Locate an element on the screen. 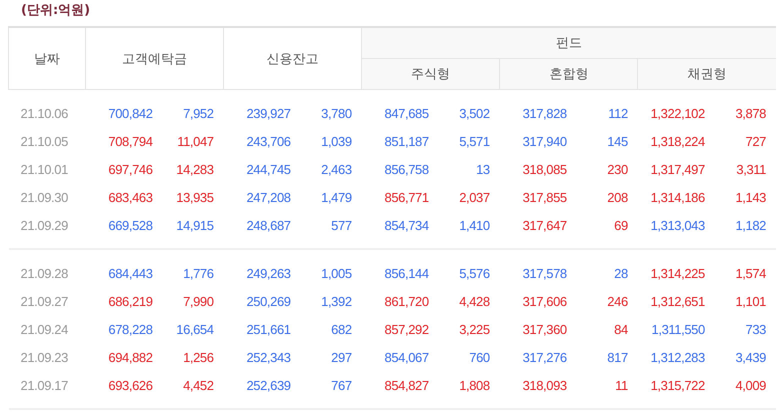 The width and height of the screenshot is (780, 417). value-cell-text: 248,687 is located at coordinates (268, 225).